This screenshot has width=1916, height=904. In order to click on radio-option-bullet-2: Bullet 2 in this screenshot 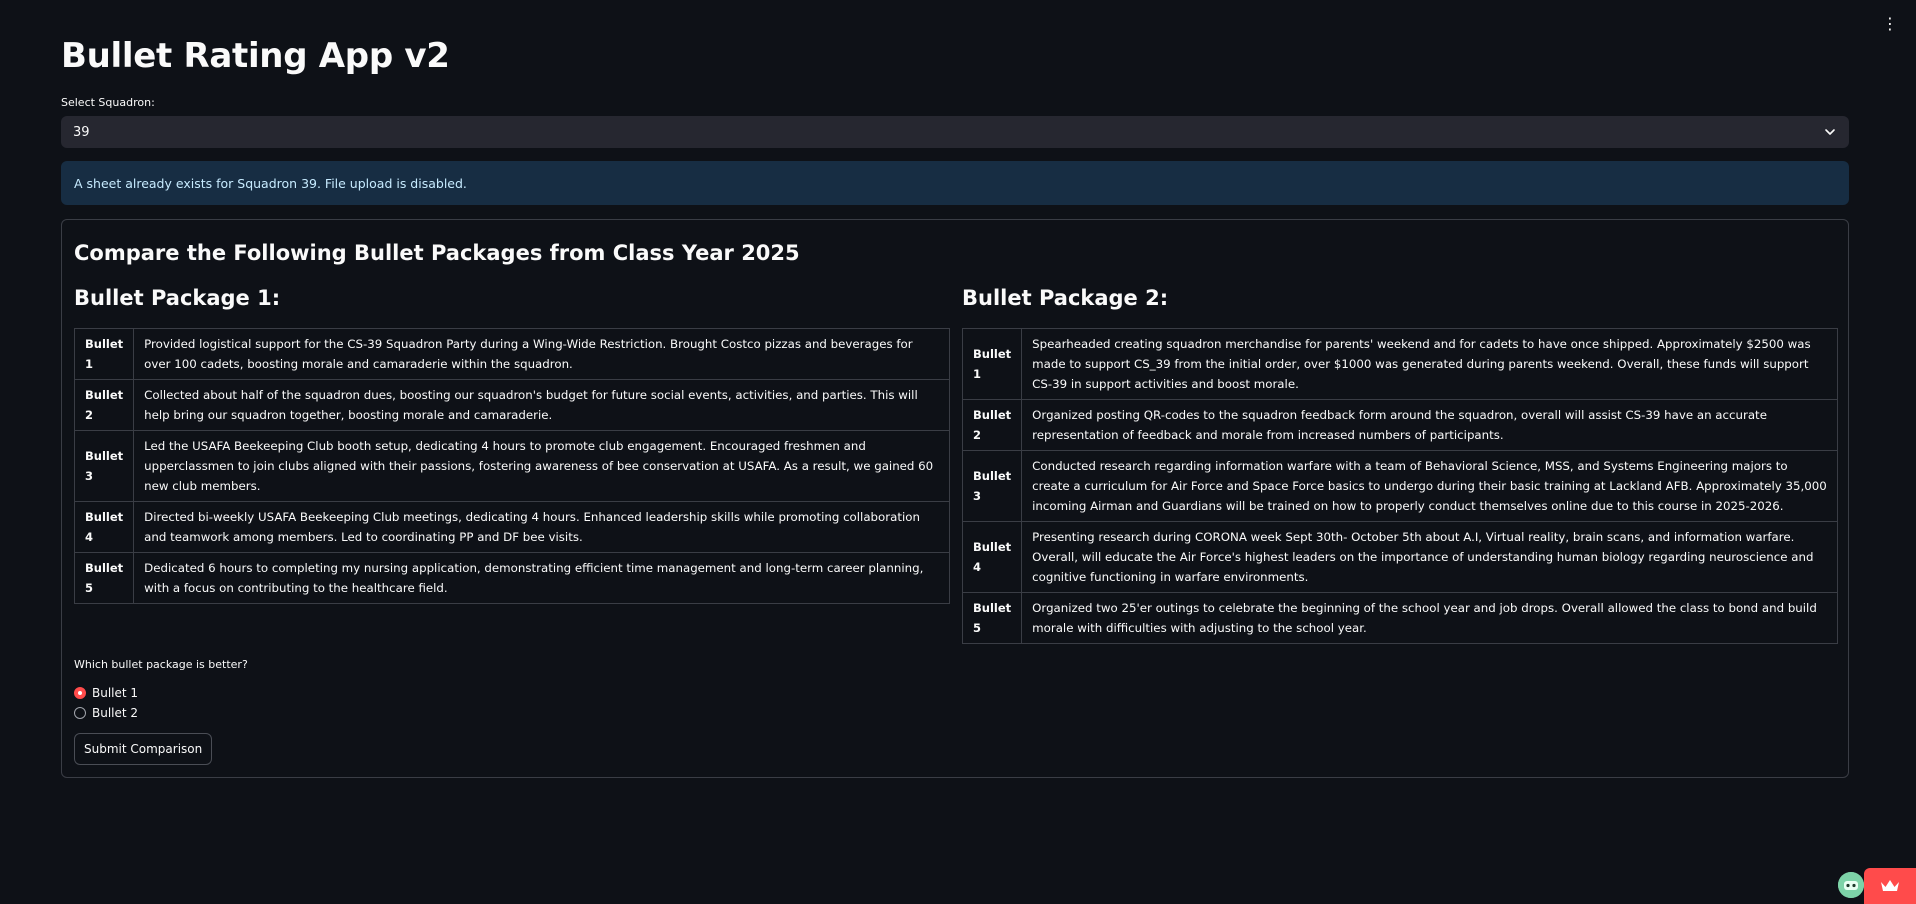, I will do `click(106, 713)`.